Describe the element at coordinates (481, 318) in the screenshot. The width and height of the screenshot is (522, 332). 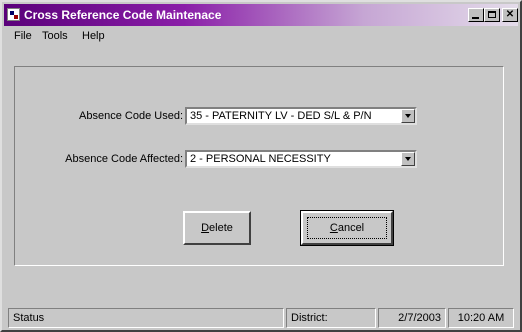
I see `time-panel: 10:20 AM` at that location.